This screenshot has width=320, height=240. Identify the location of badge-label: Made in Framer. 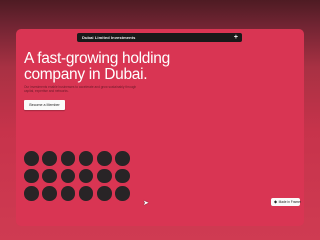
(290, 202).